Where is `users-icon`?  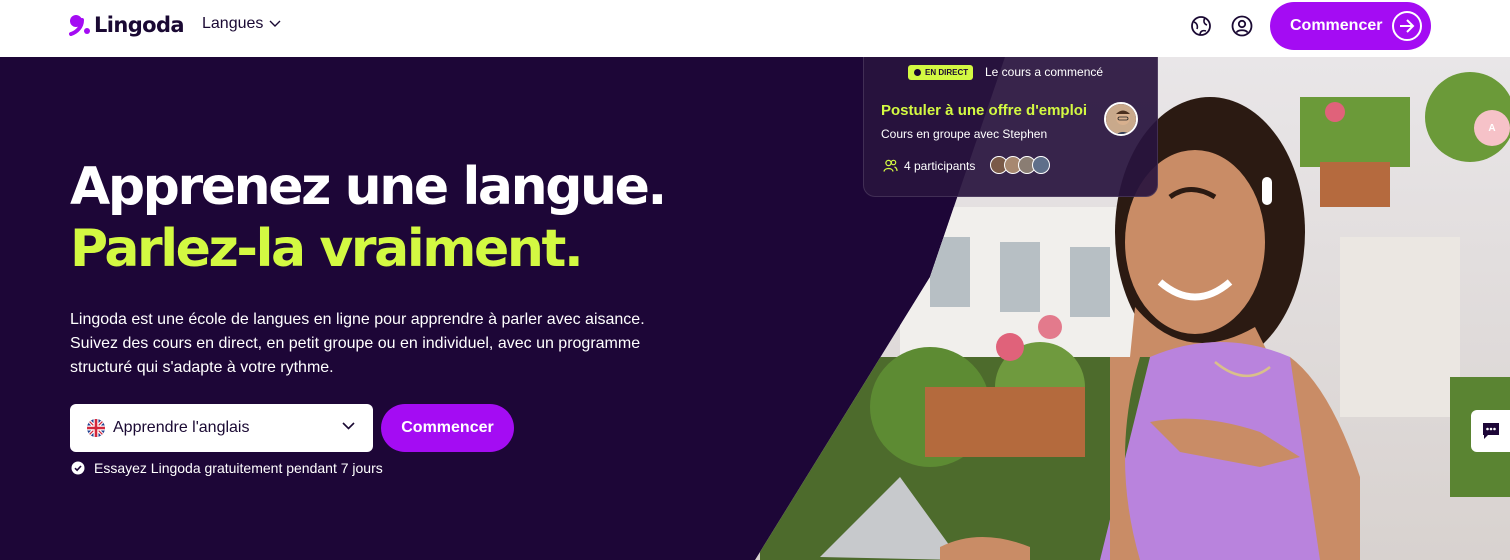
users-icon is located at coordinates (890, 165).